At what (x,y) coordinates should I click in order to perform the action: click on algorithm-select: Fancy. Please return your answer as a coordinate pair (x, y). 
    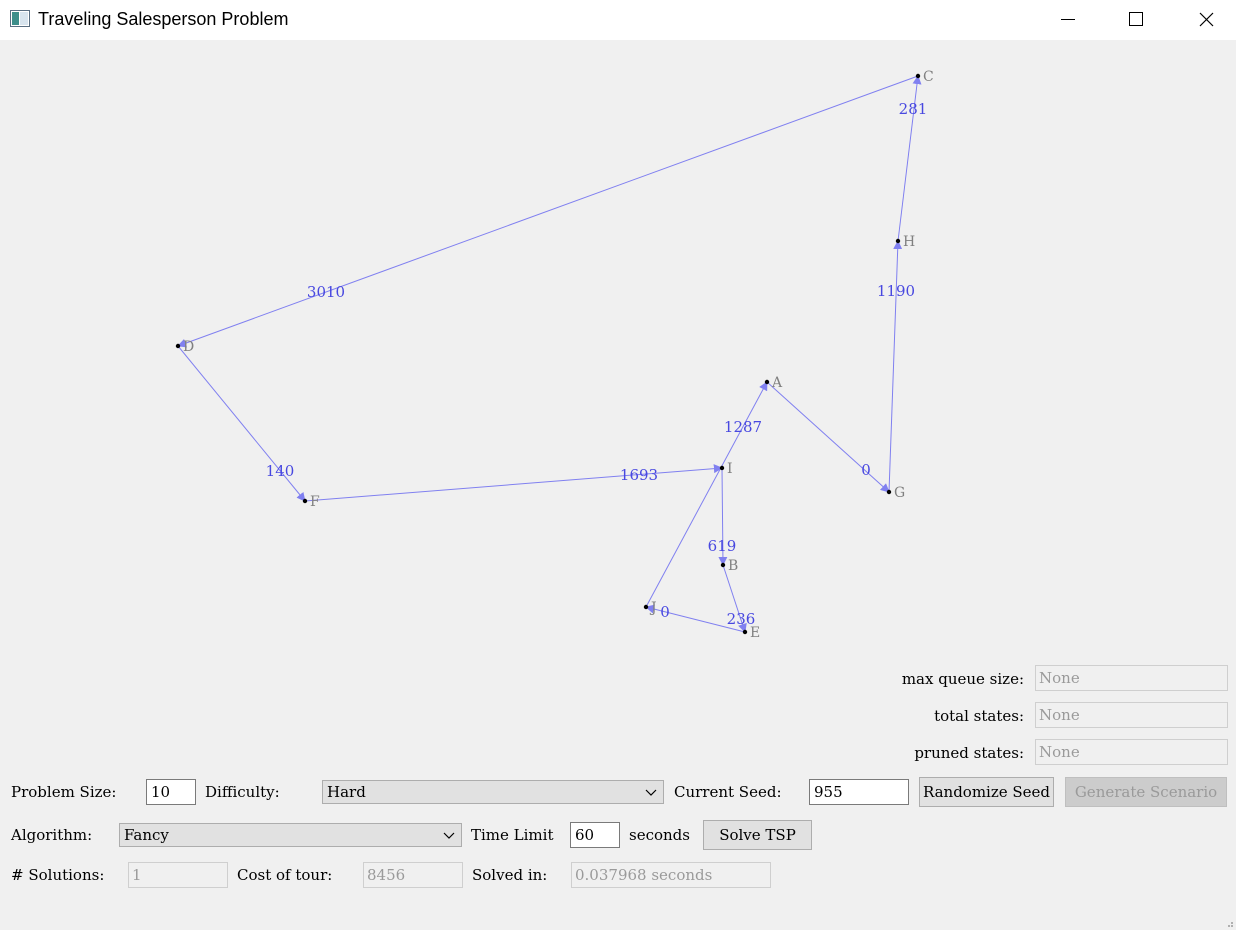
    Looking at the image, I should click on (290, 835).